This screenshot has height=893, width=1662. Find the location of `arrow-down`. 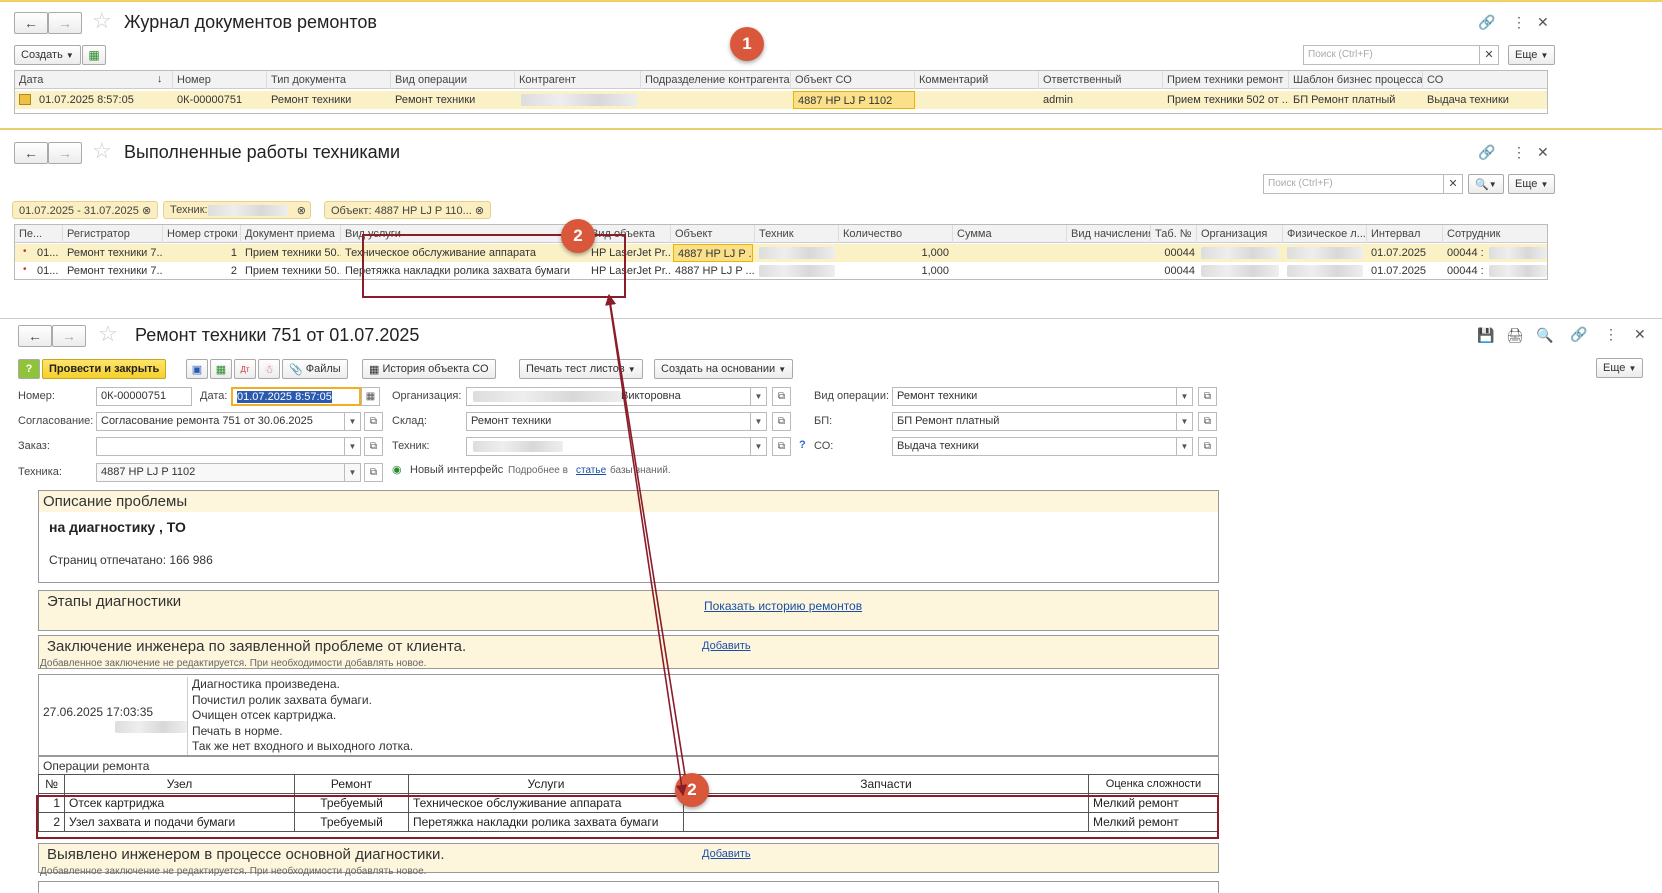

arrow-down is located at coordinates (648, 547).